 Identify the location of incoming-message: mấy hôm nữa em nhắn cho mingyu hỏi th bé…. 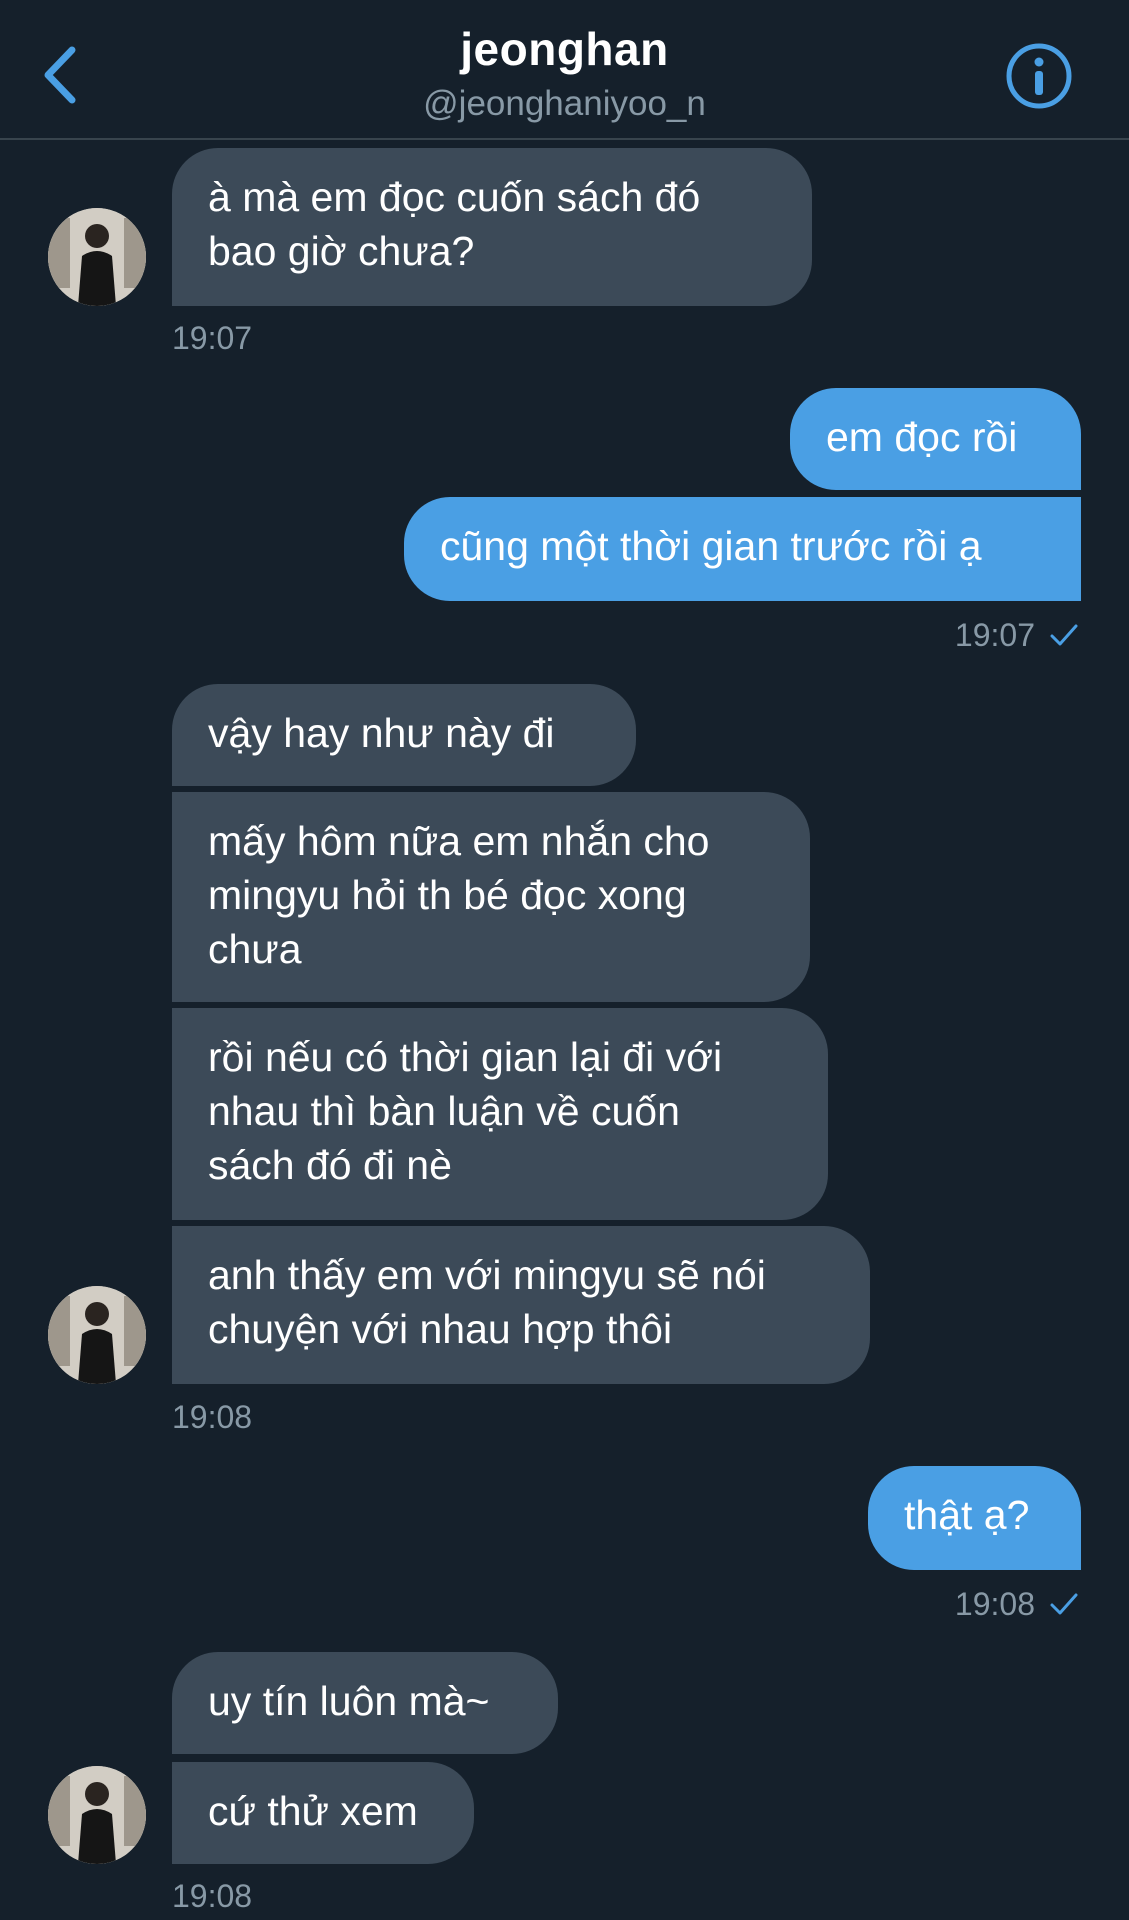
(491, 897).